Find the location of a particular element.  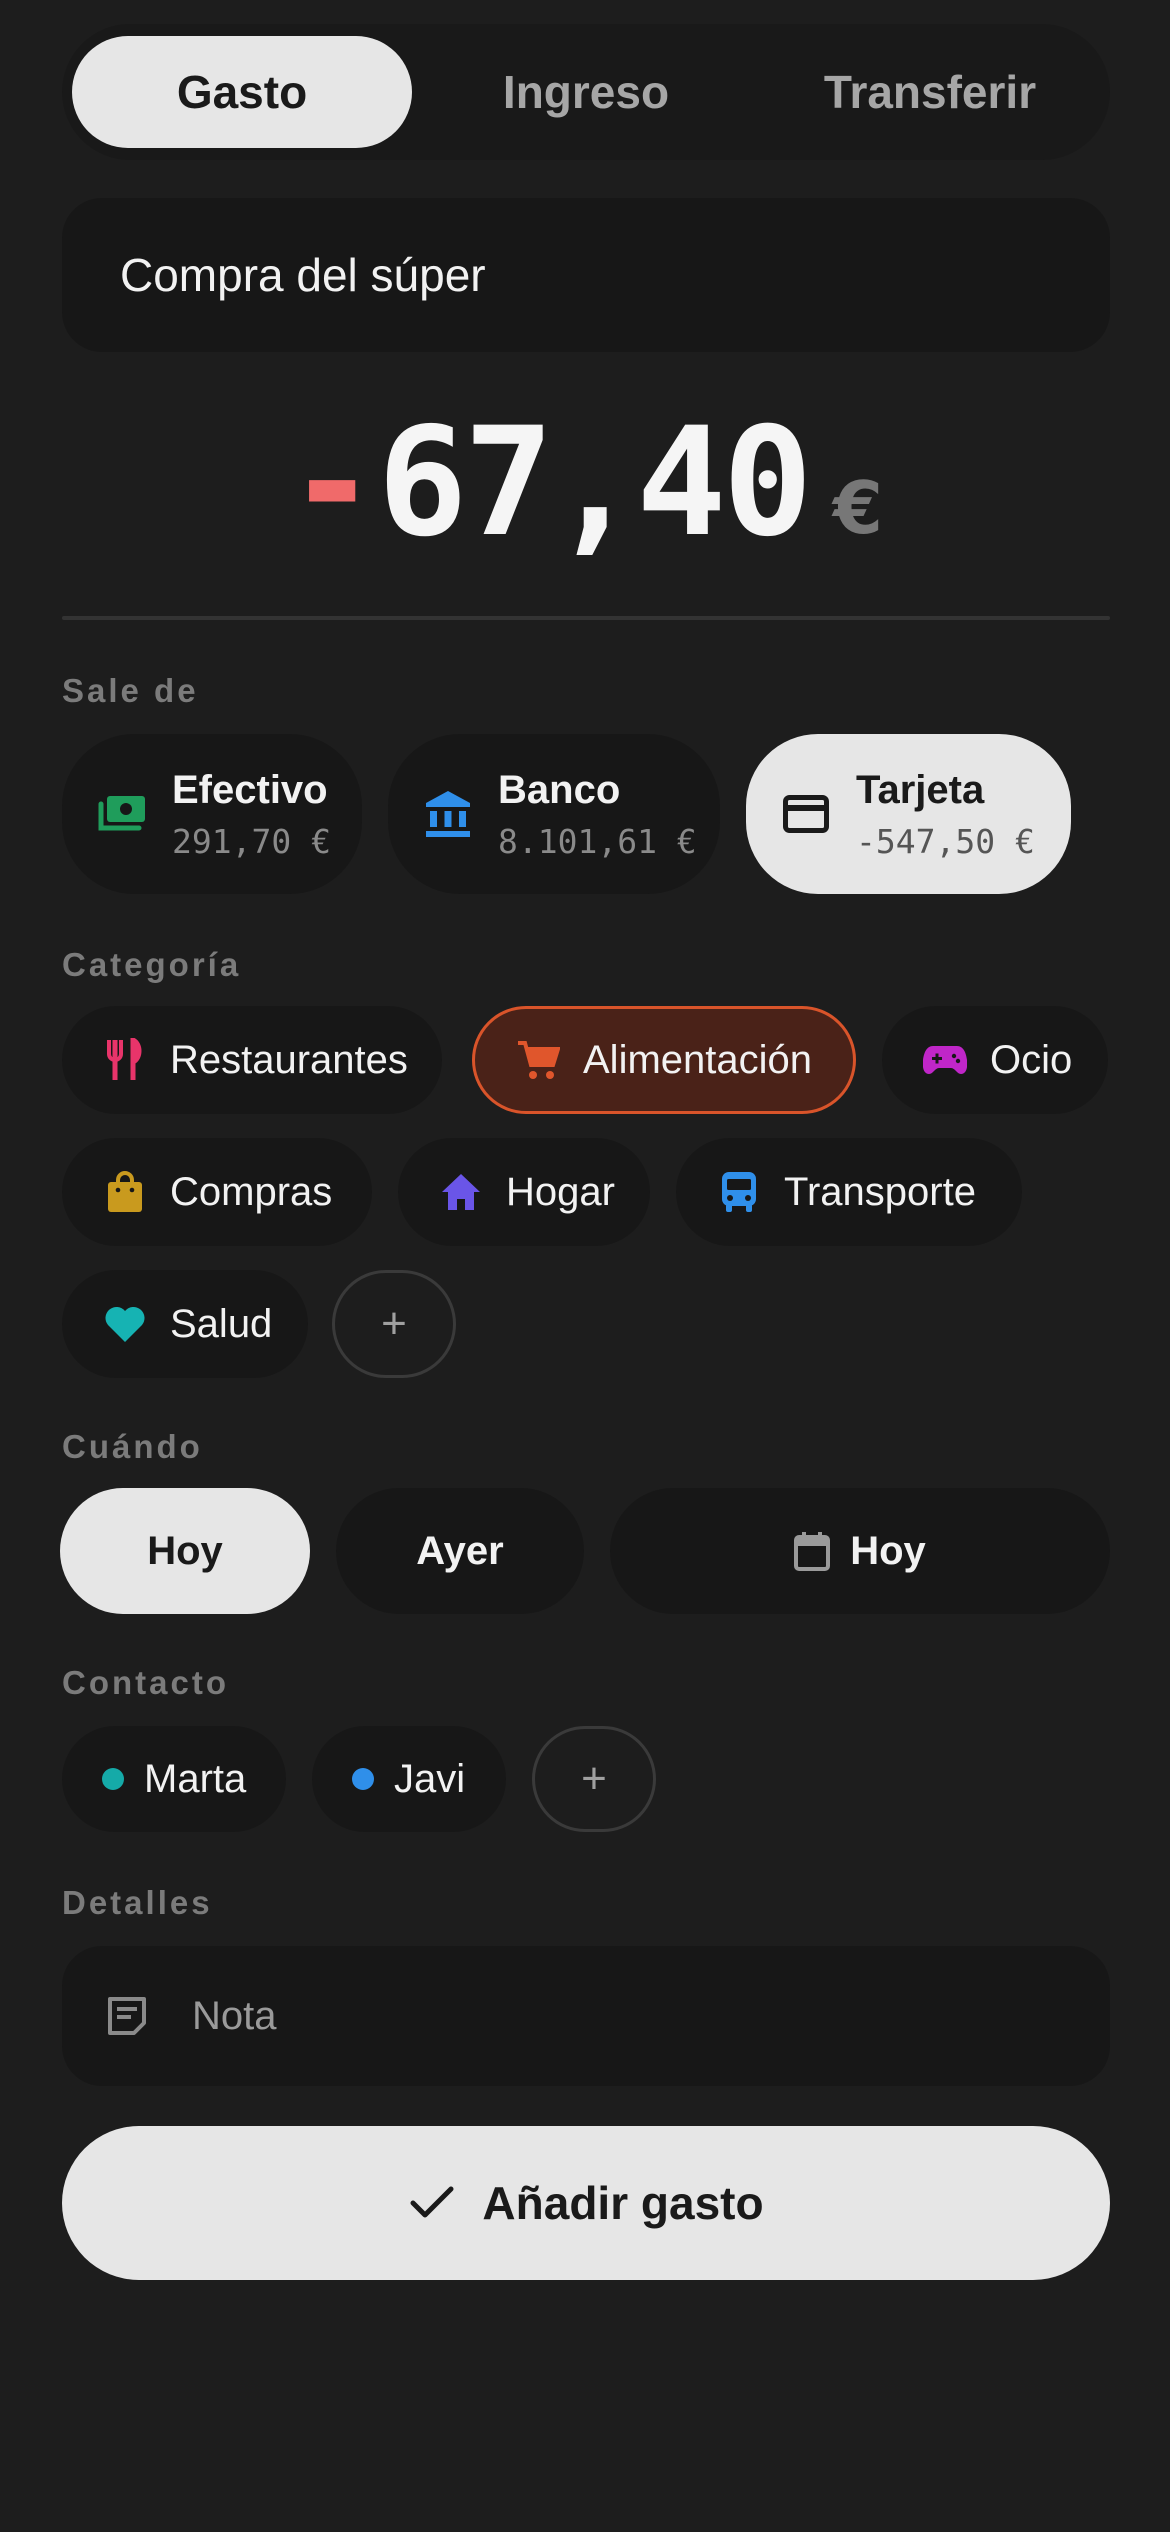

category-restaurants: Restaurantes is located at coordinates (252, 1060).